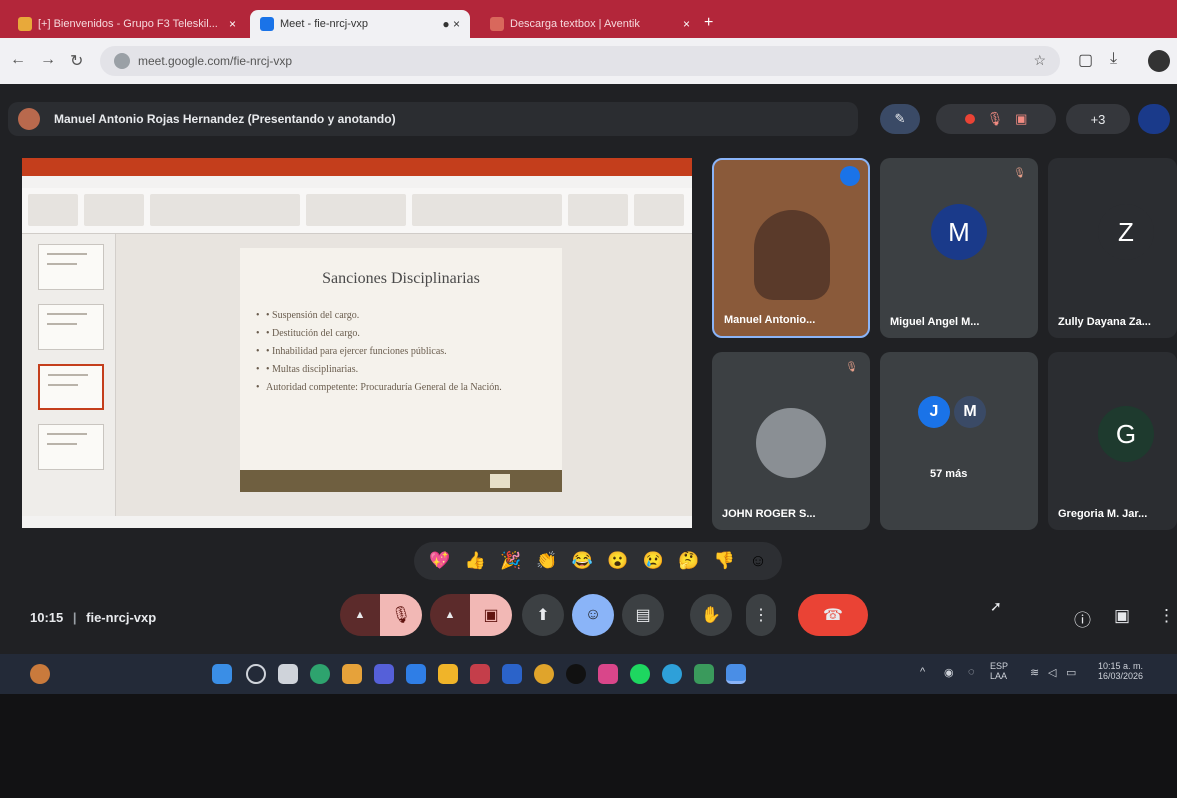  What do you see at coordinates (949, 474) in the screenshot?
I see `more-count: 57 más` at bounding box center [949, 474].